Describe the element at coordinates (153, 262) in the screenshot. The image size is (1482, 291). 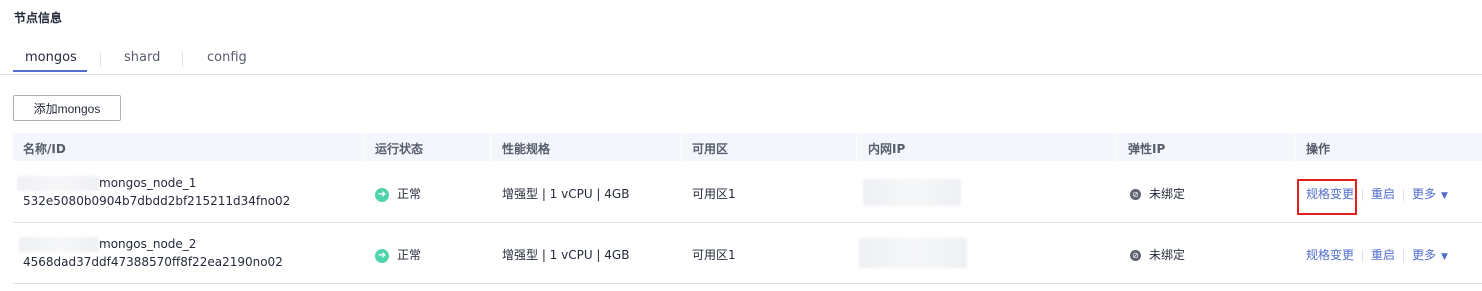
I see `node-id: 4568dad37ddf47388570ff8f22ea2190no02` at that location.